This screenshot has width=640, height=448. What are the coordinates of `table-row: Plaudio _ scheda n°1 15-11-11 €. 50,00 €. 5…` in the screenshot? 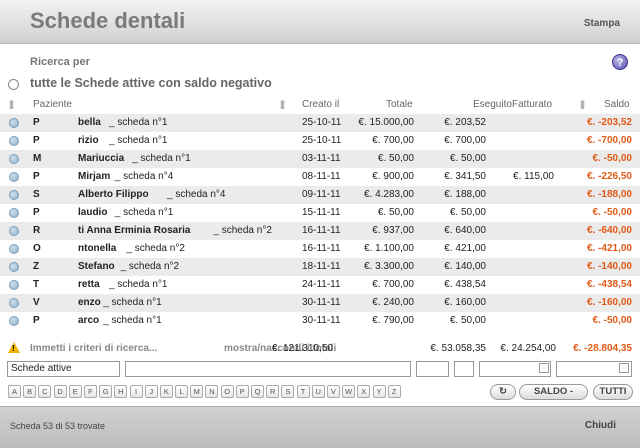 It's located at (320, 213).